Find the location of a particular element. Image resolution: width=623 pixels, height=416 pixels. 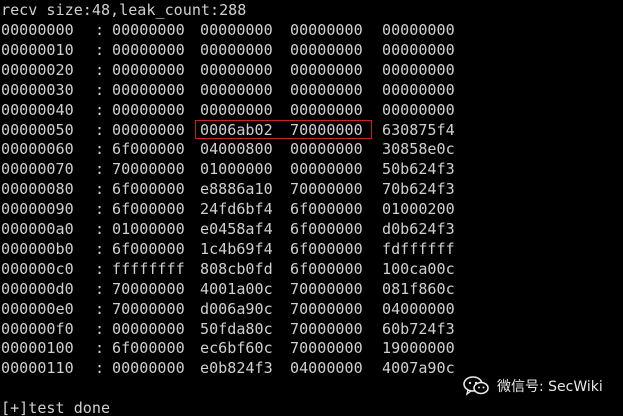

terminal-header-line: recv size:48,leak_count:288 is located at coordinates (124, 10).